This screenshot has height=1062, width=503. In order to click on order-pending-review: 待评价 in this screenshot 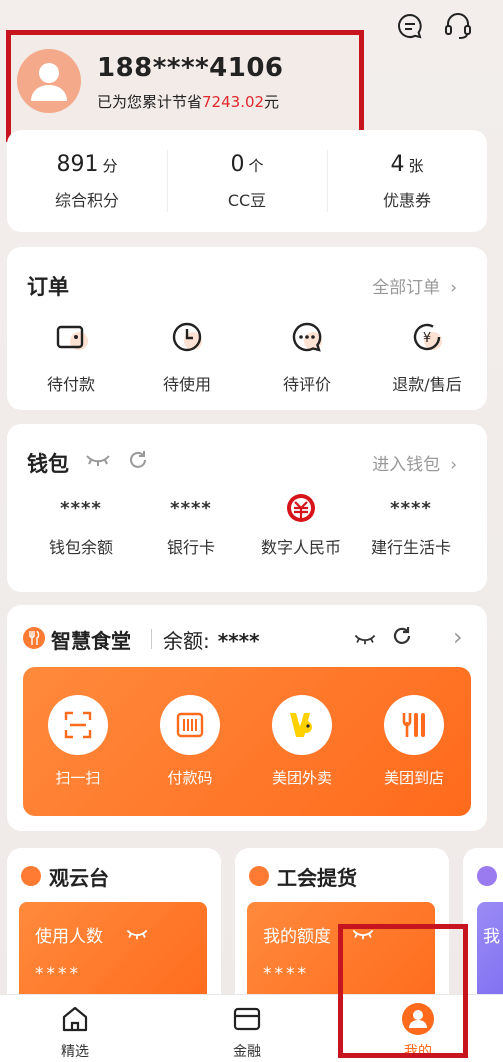, I will do `click(307, 355)`.